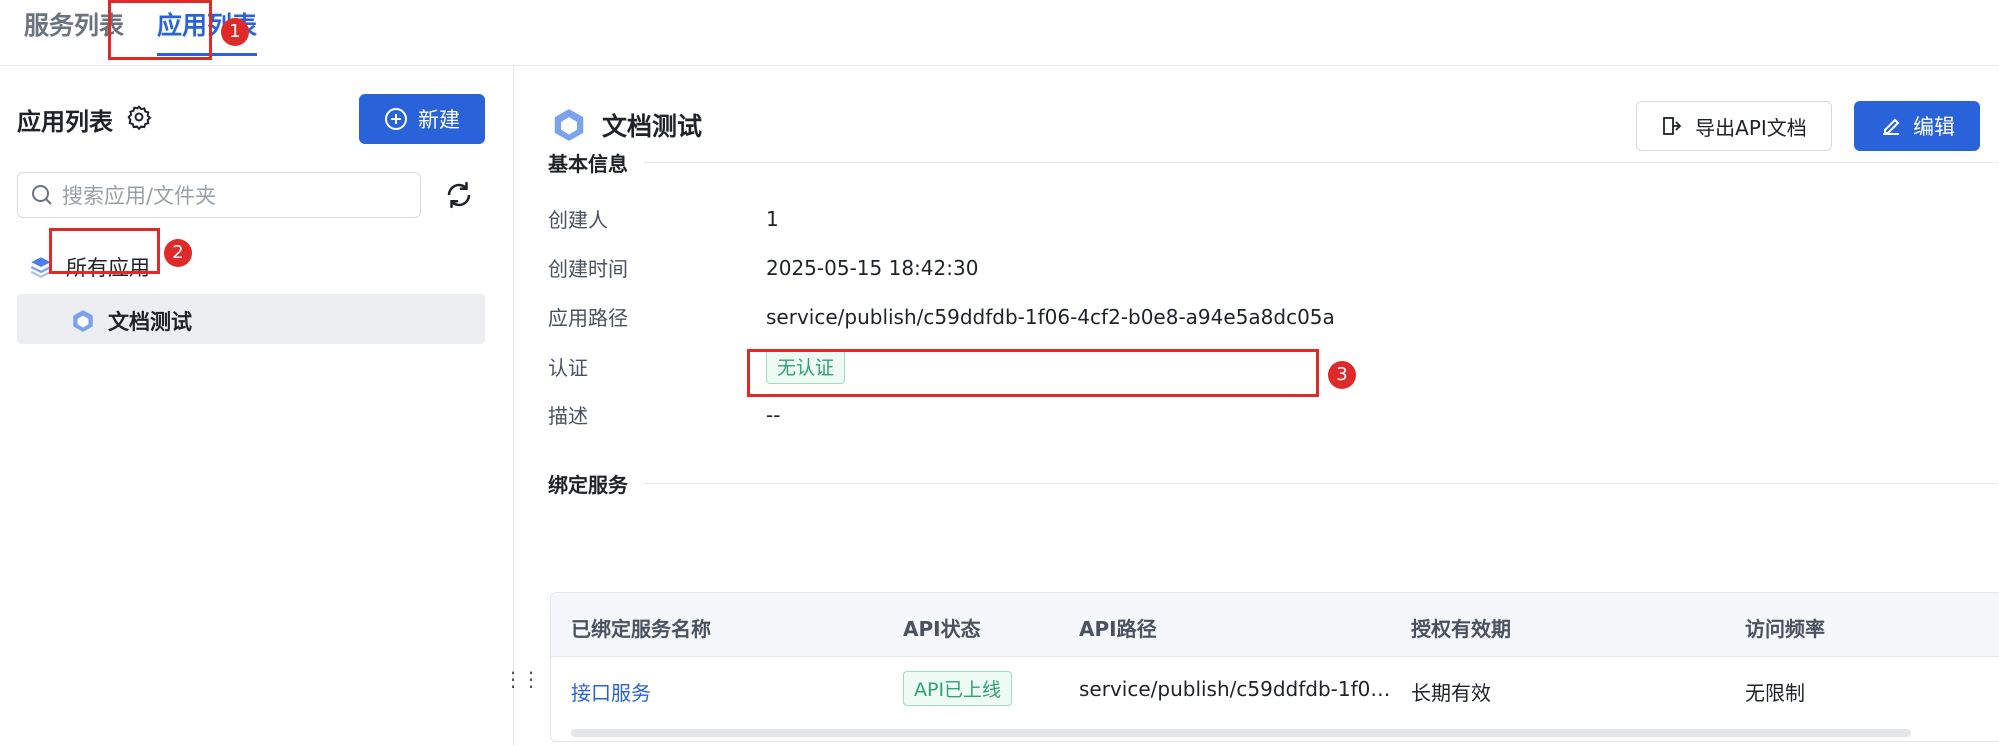 This screenshot has height=746, width=1999. Describe the element at coordinates (1785, 629) in the screenshot. I see `column-header: 访问频率` at that location.